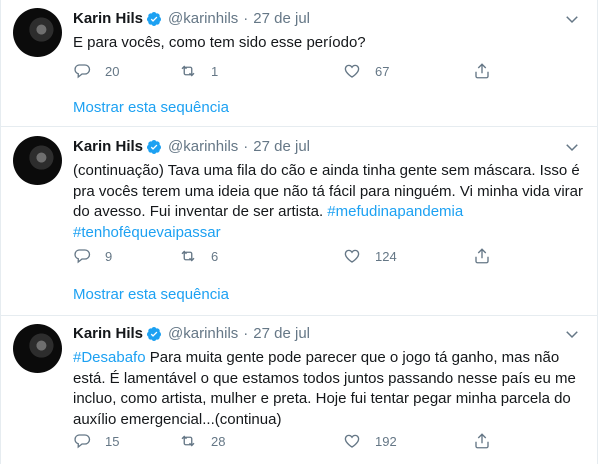 The height and width of the screenshot is (464, 598). I want to click on like-button: 124, so click(370, 256).